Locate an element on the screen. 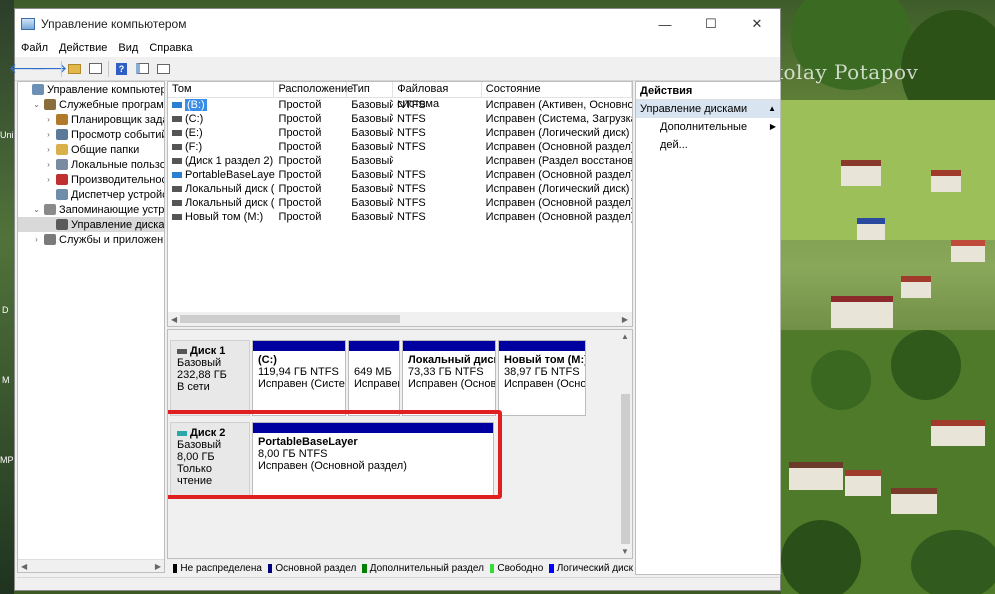 The height and width of the screenshot is (594, 995). cell-status: Исправен (Основной раздел) is located at coordinates (558, 175).